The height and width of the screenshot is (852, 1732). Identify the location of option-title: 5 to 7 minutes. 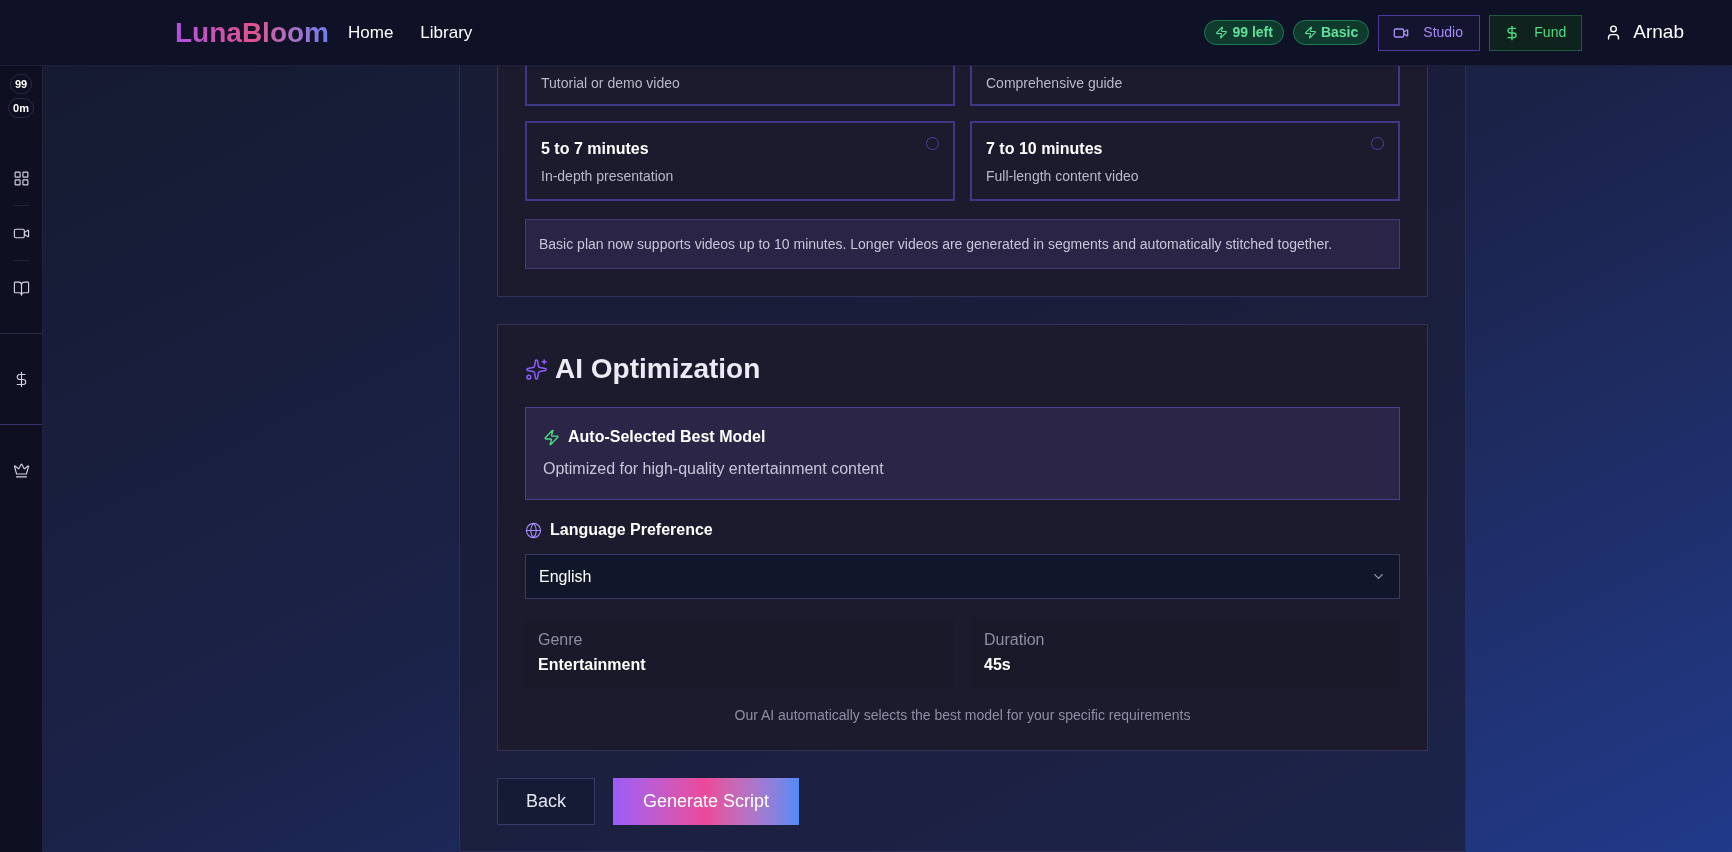
(595, 149).